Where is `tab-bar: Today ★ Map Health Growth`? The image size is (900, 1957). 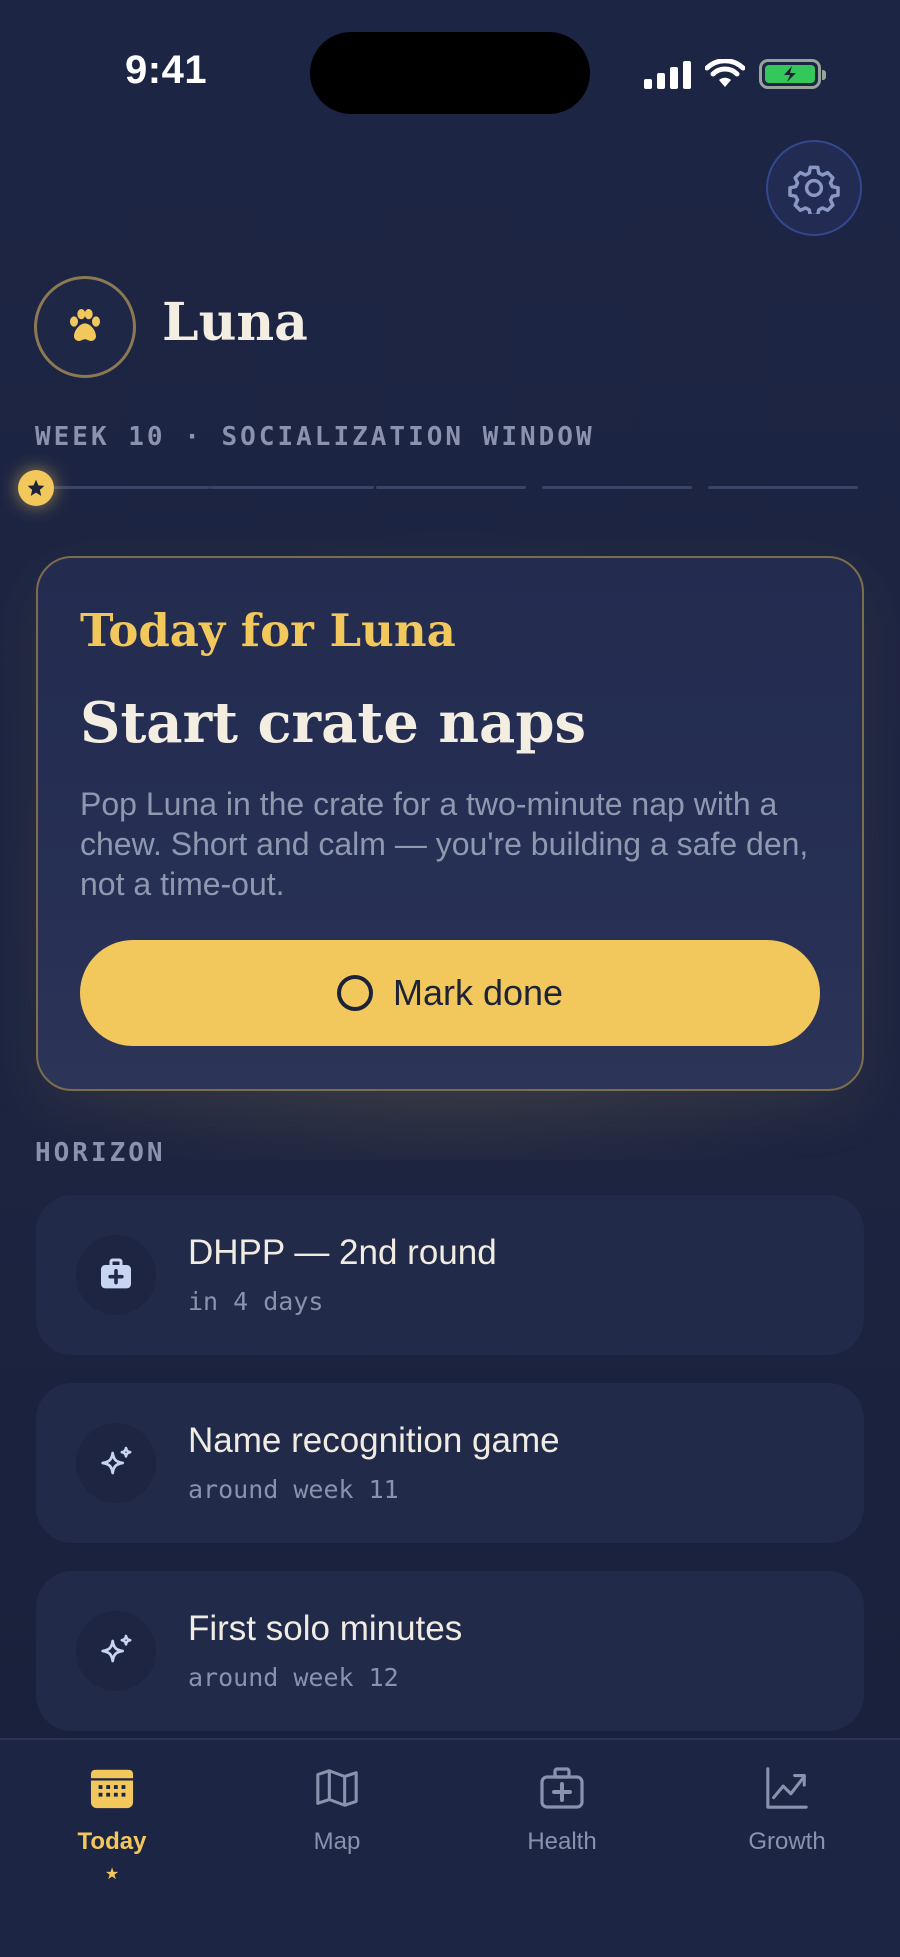 tab-bar: Today ★ Map Health Growth is located at coordinates (450, 1847).